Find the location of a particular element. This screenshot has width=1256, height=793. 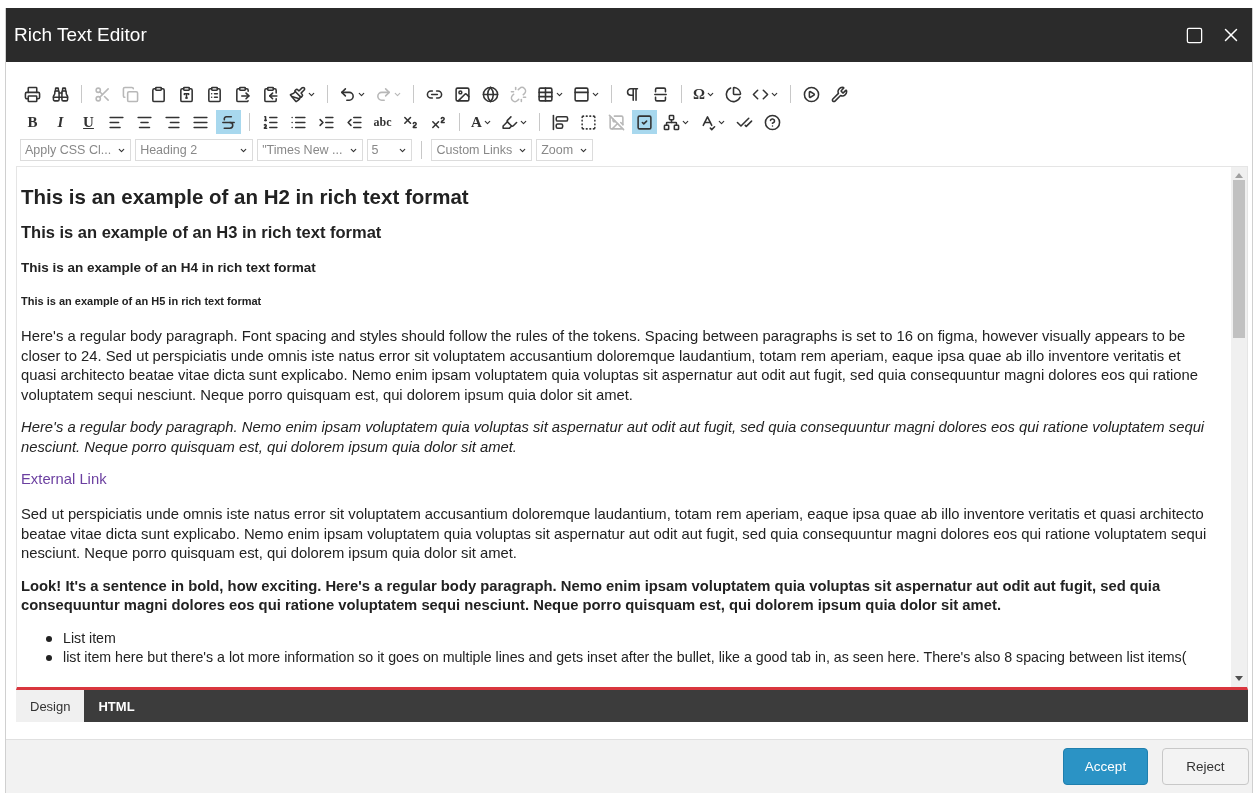

scrollbar is located at coordinates (1239, 427).